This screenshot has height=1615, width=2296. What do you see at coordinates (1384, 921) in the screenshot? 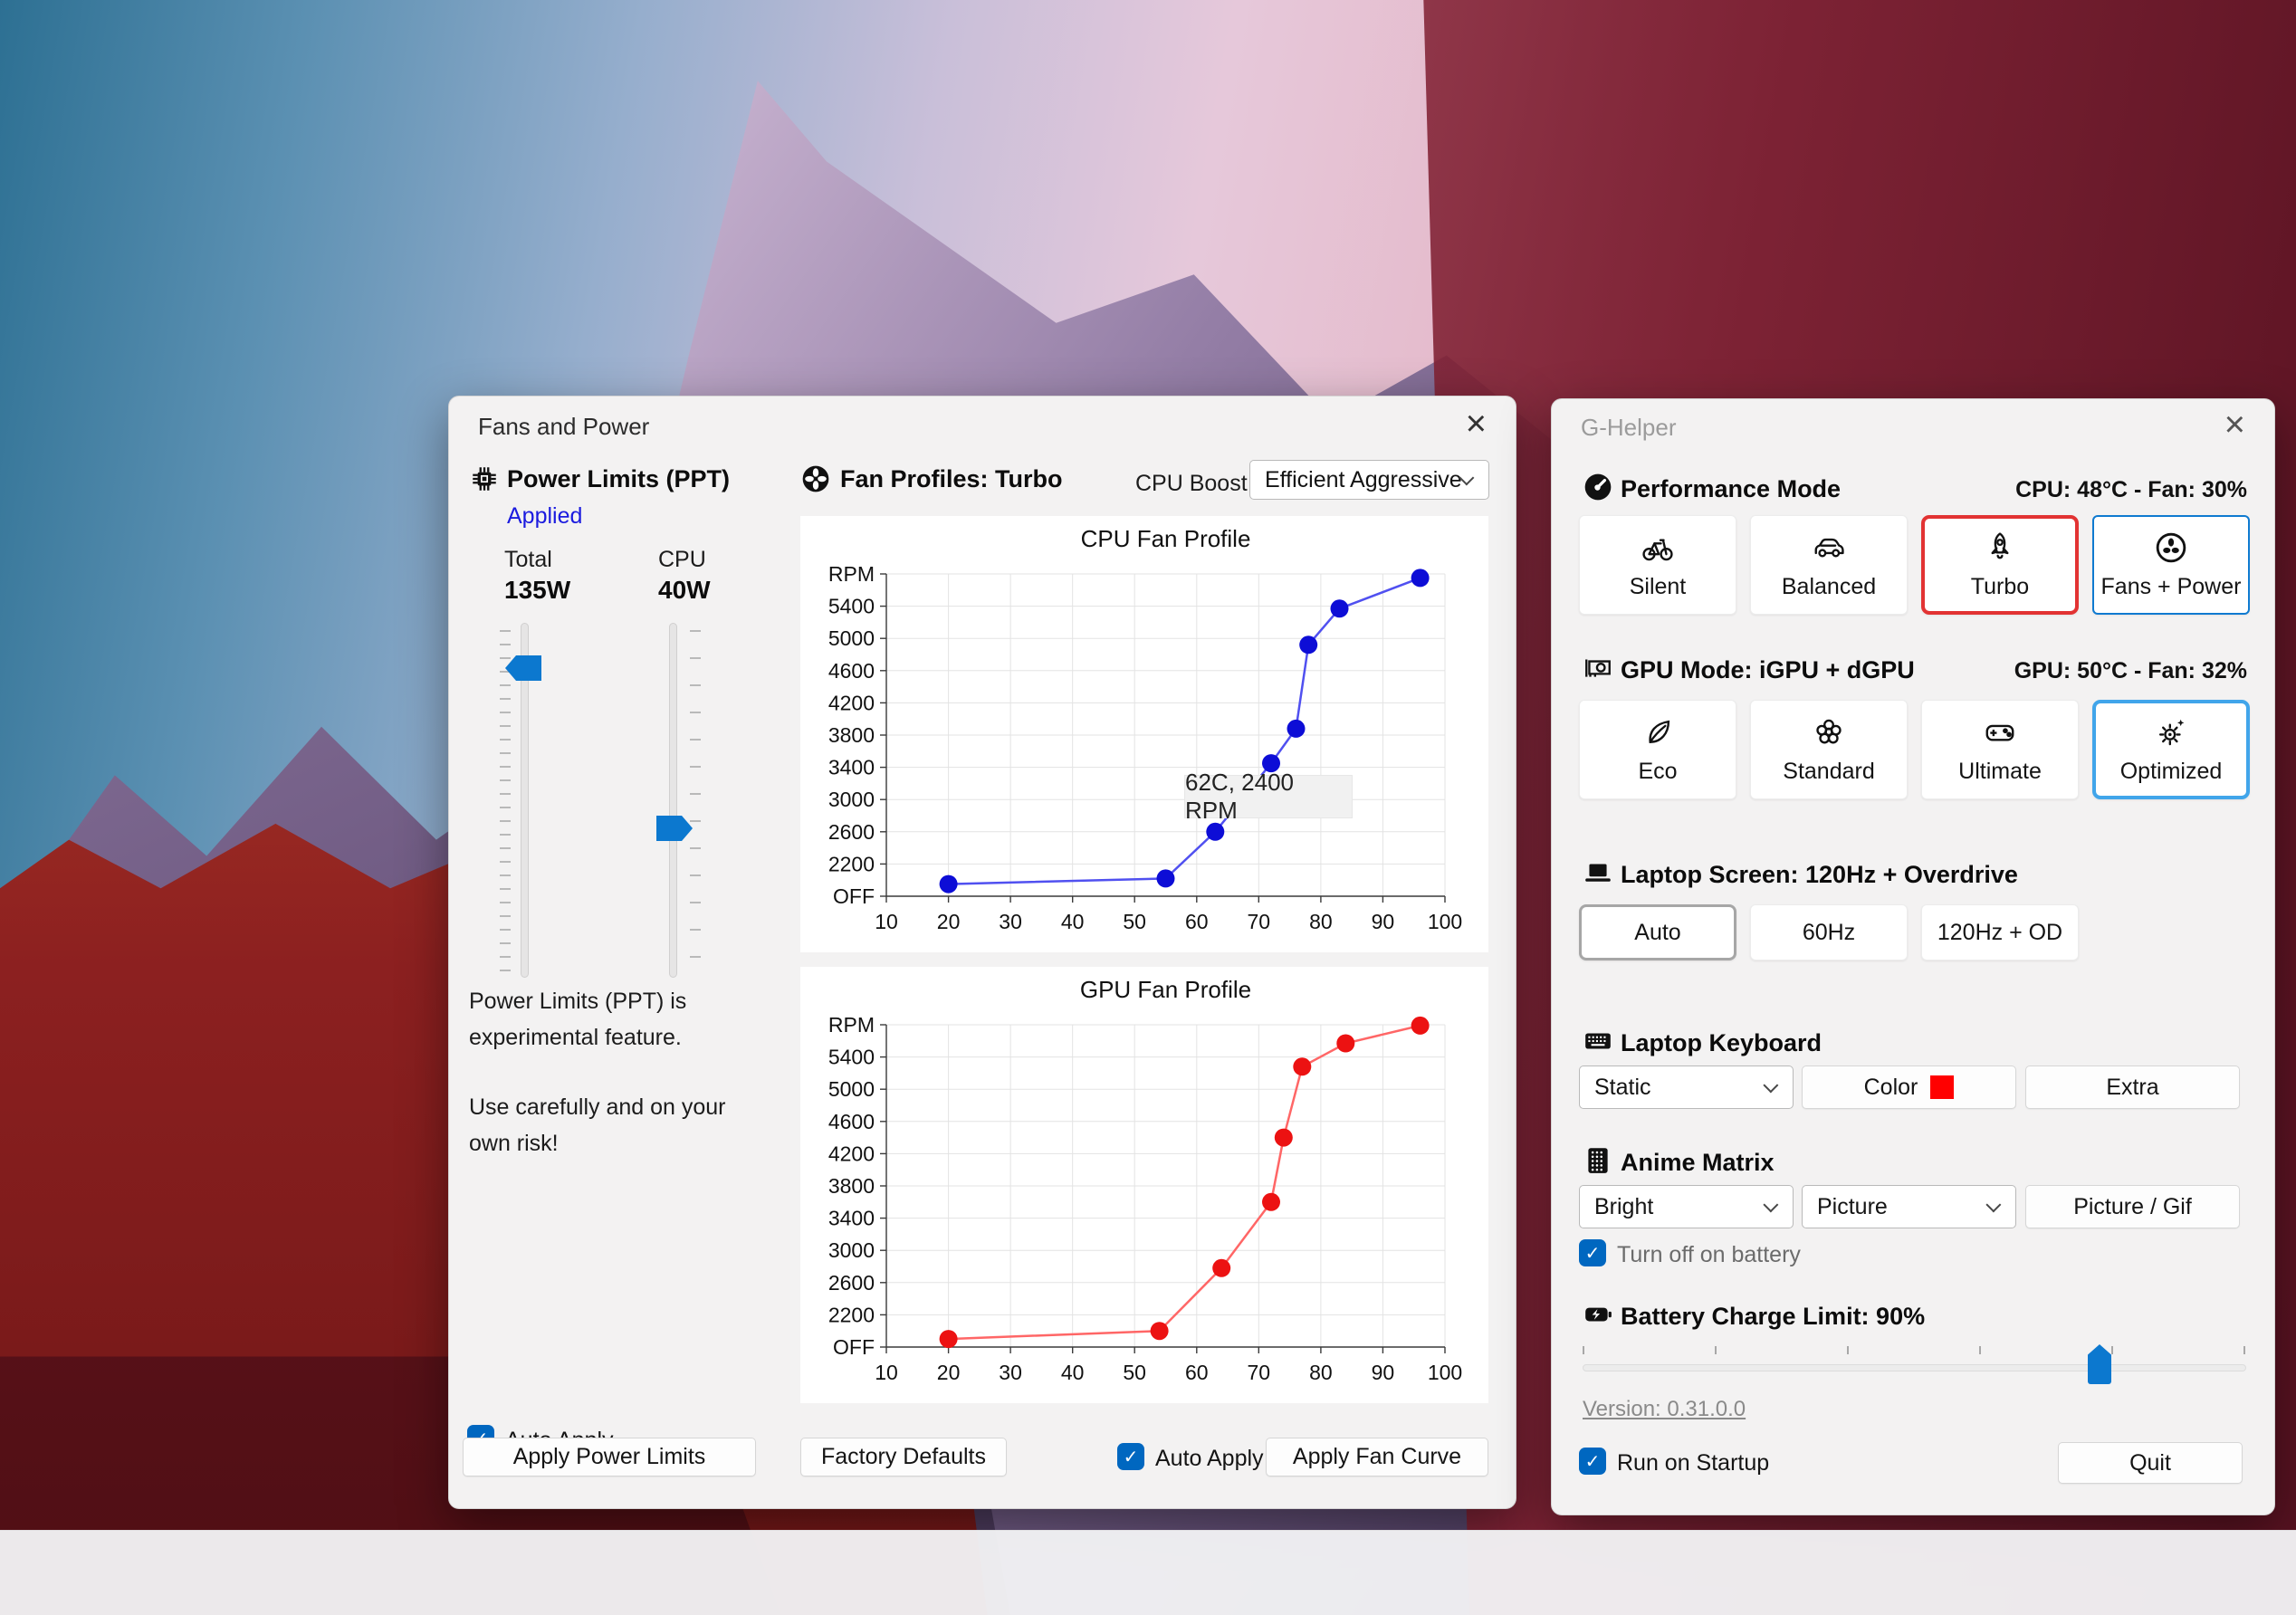
I see `svg-text: 90` at bounding box center [1384, 921].